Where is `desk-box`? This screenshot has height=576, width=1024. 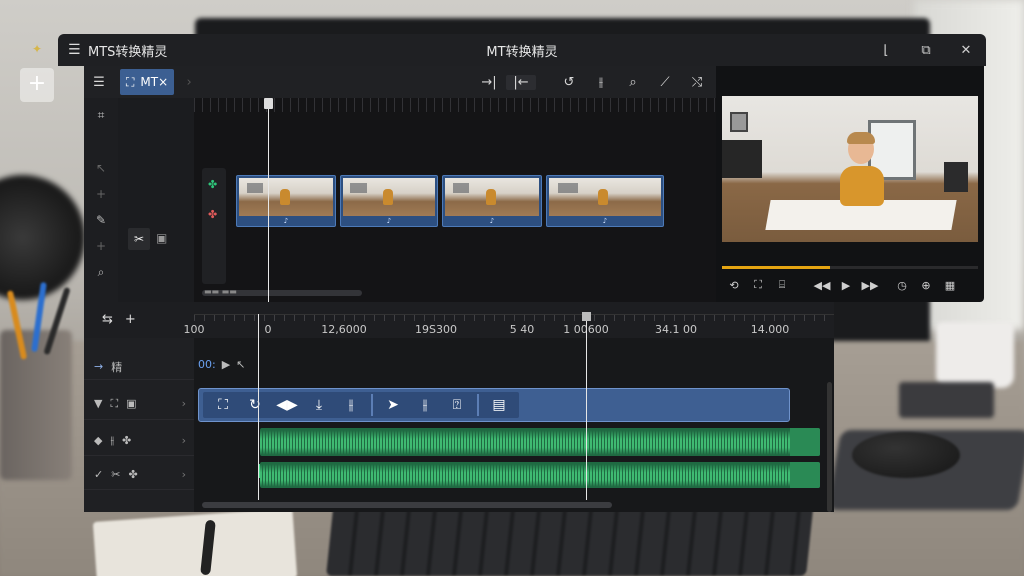
desk-box is located at coordinates (946, 400).